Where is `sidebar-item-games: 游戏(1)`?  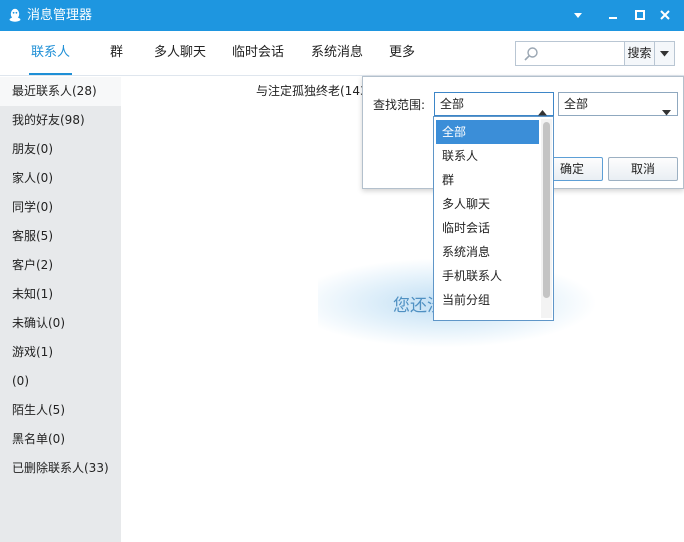
sidebar-item-games: 游戏(1) is located at coordinates (60, 352).